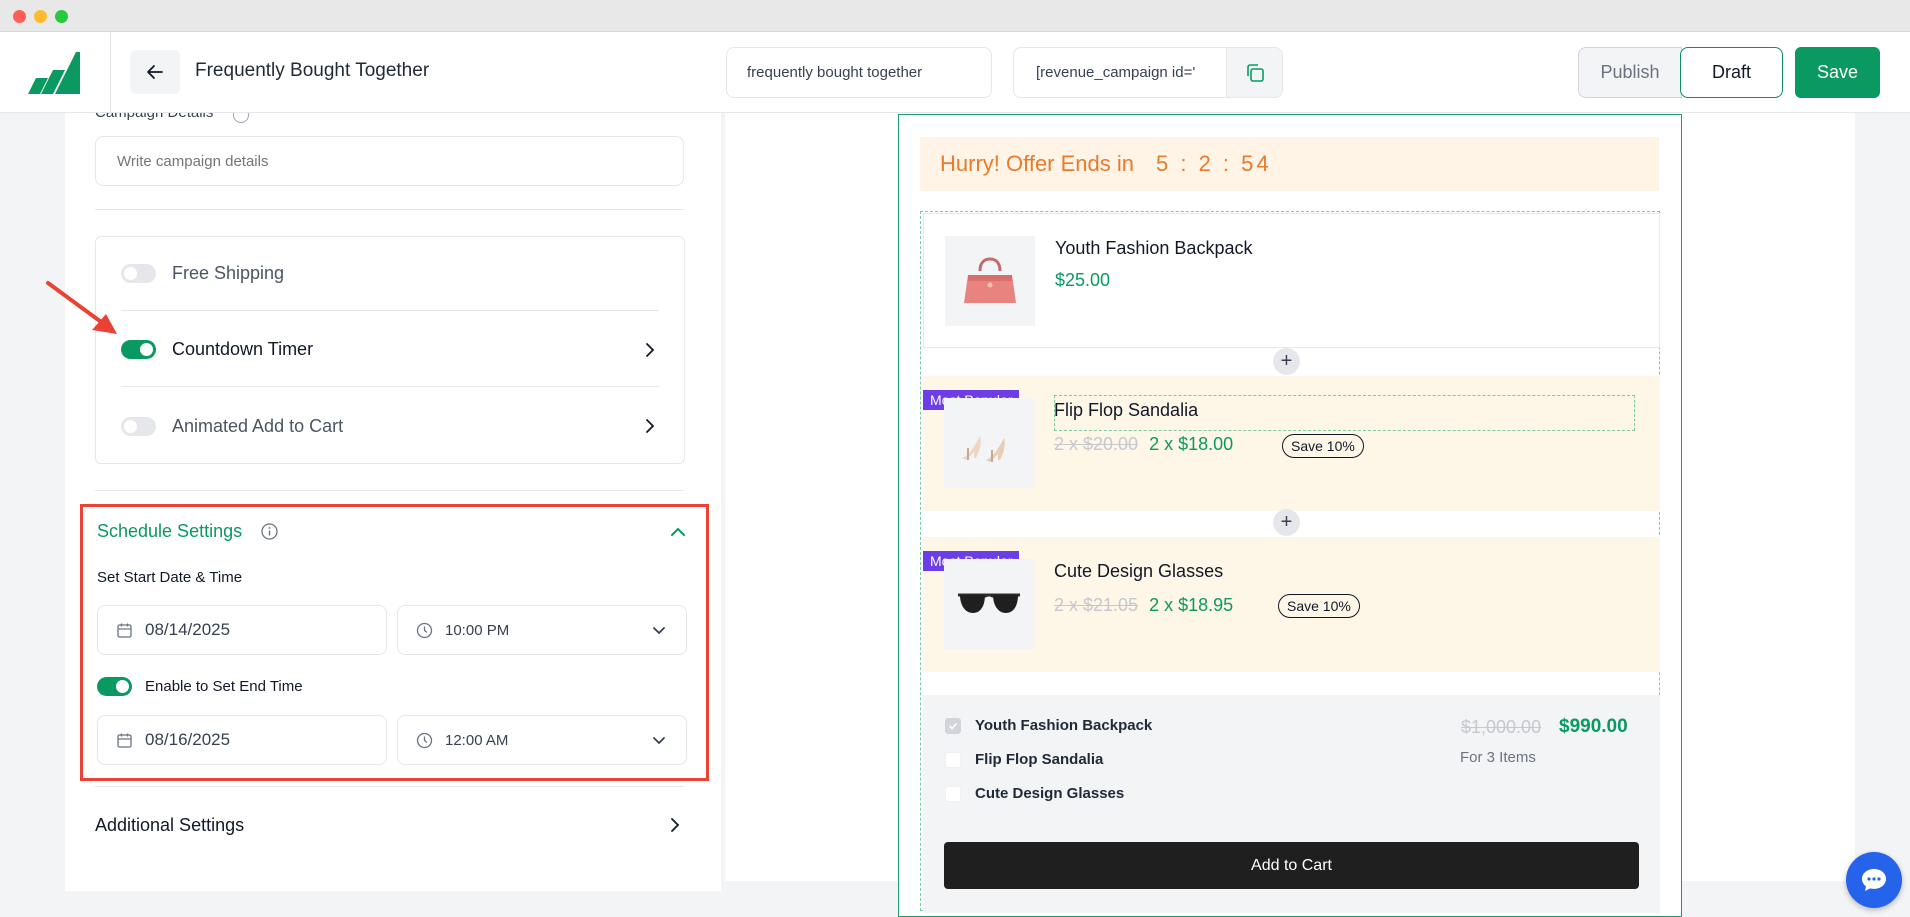 The height and width of the screenshot is (917, 1910). What do you see at coordinates (390, 426) in the screenshot?
I see `option-animated-add-to-cart: Animated Add to Cart` at bounding box center [390, 426].